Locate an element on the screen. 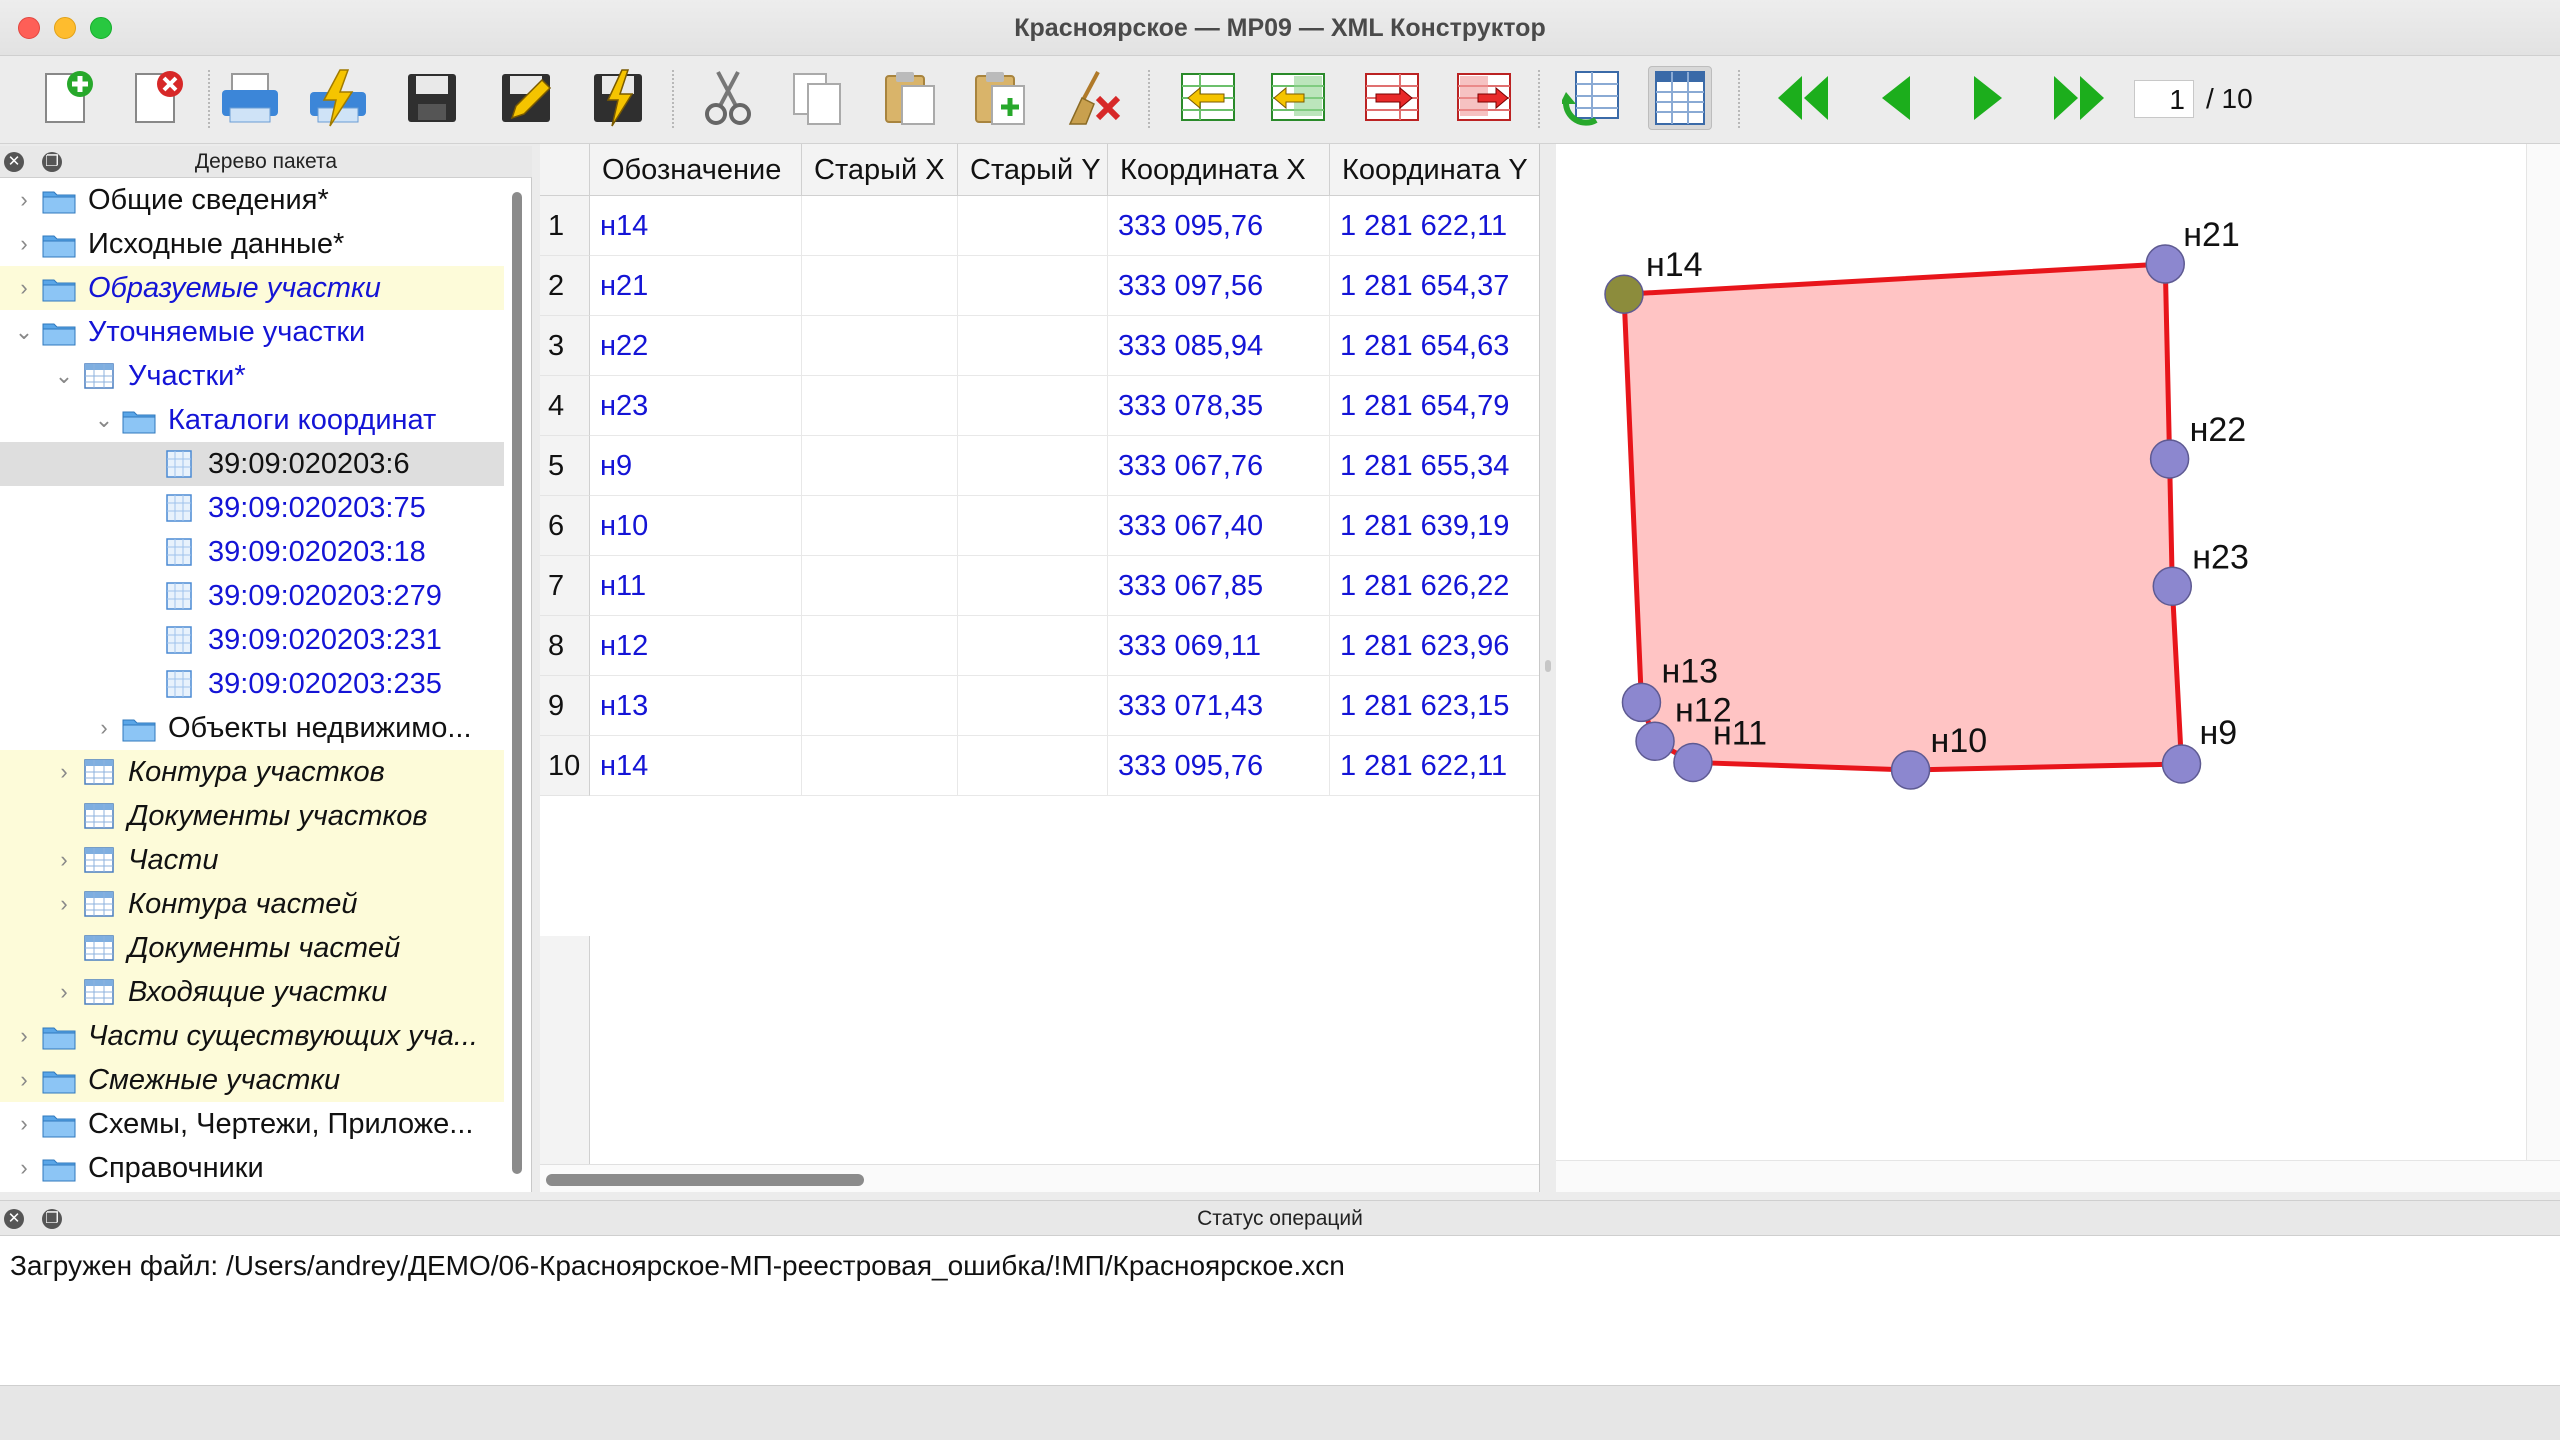 This screenshot has width=2560, height=1440. table-cell-x: 333 069,11 is located at coordinates (1219, 646).